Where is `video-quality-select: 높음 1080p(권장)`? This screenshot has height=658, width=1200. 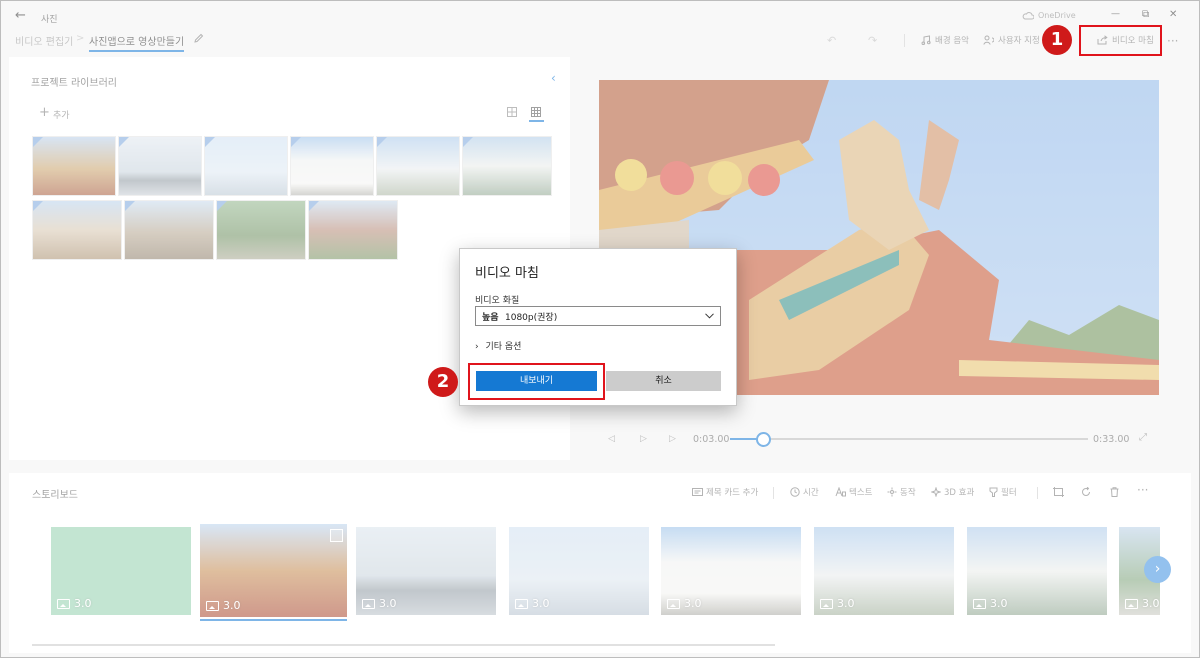 video-quality-select: 높음 1080p(권장) is located at coordinates (598, 316).